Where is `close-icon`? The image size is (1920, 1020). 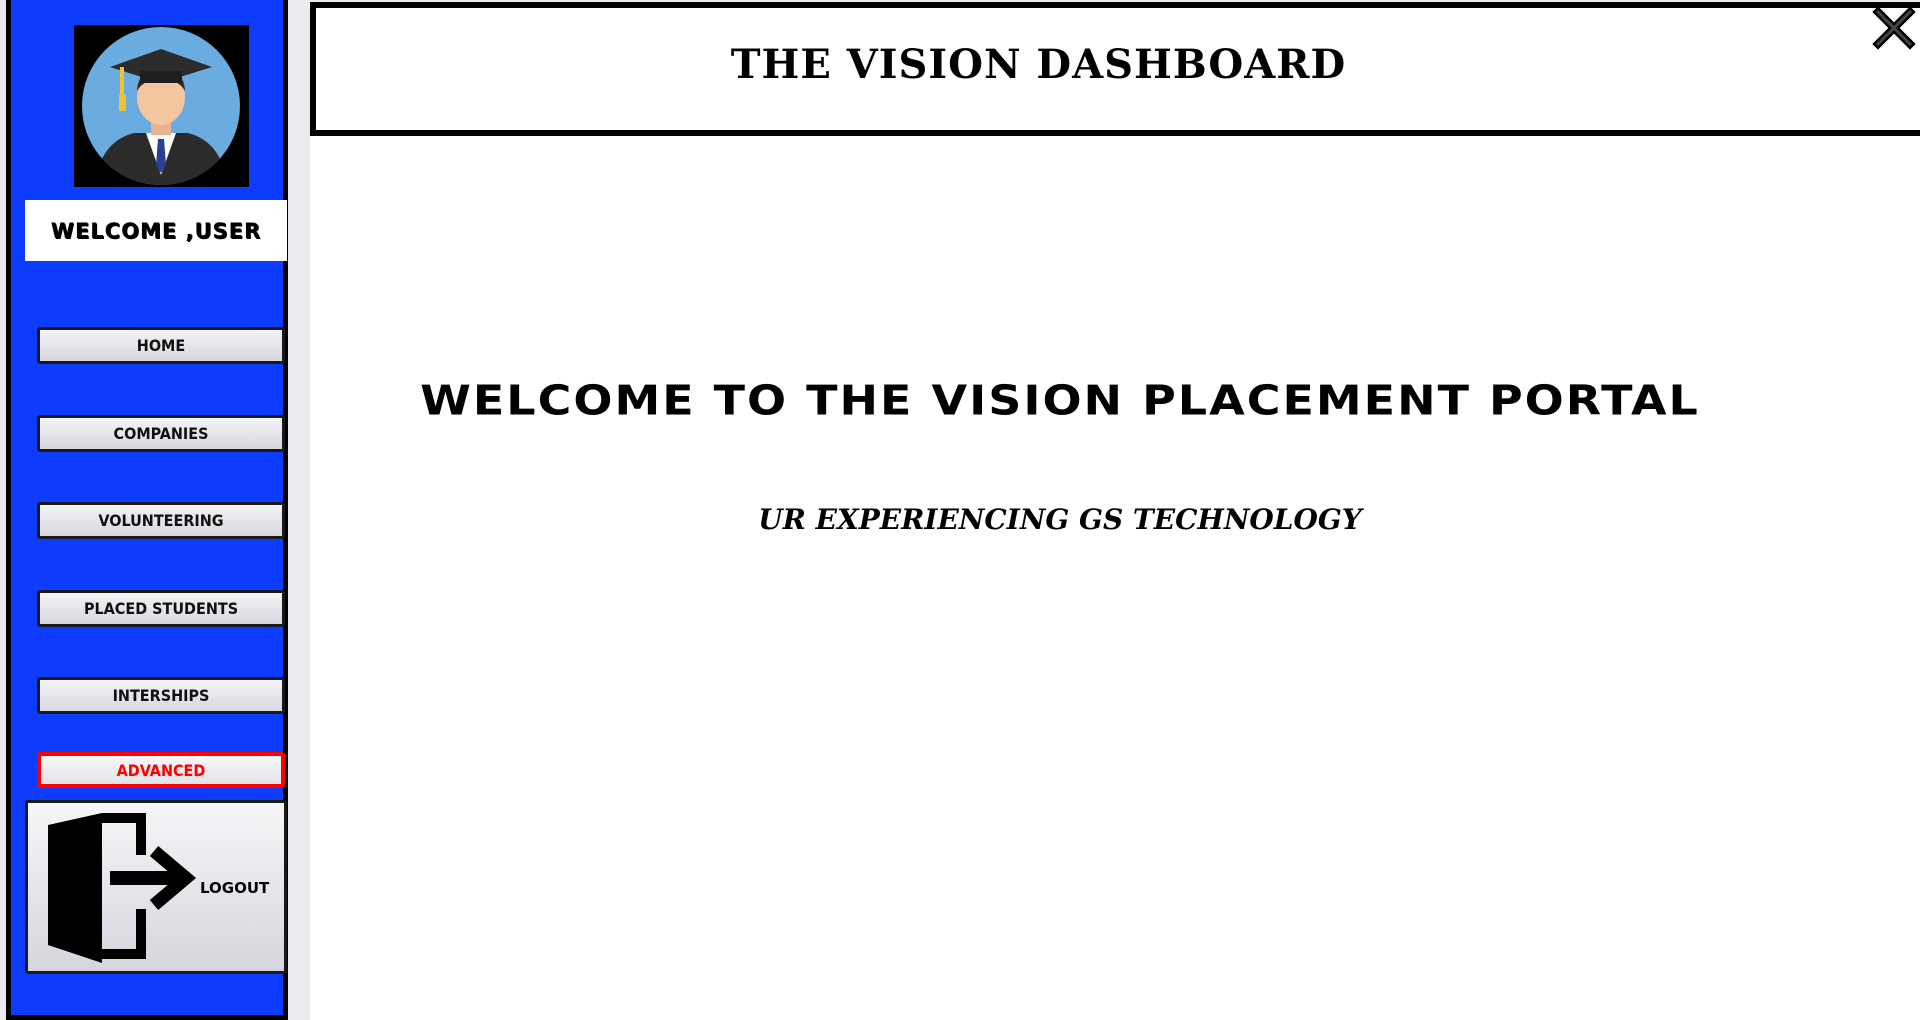
close-icon is located at coordinates (1894, 28).